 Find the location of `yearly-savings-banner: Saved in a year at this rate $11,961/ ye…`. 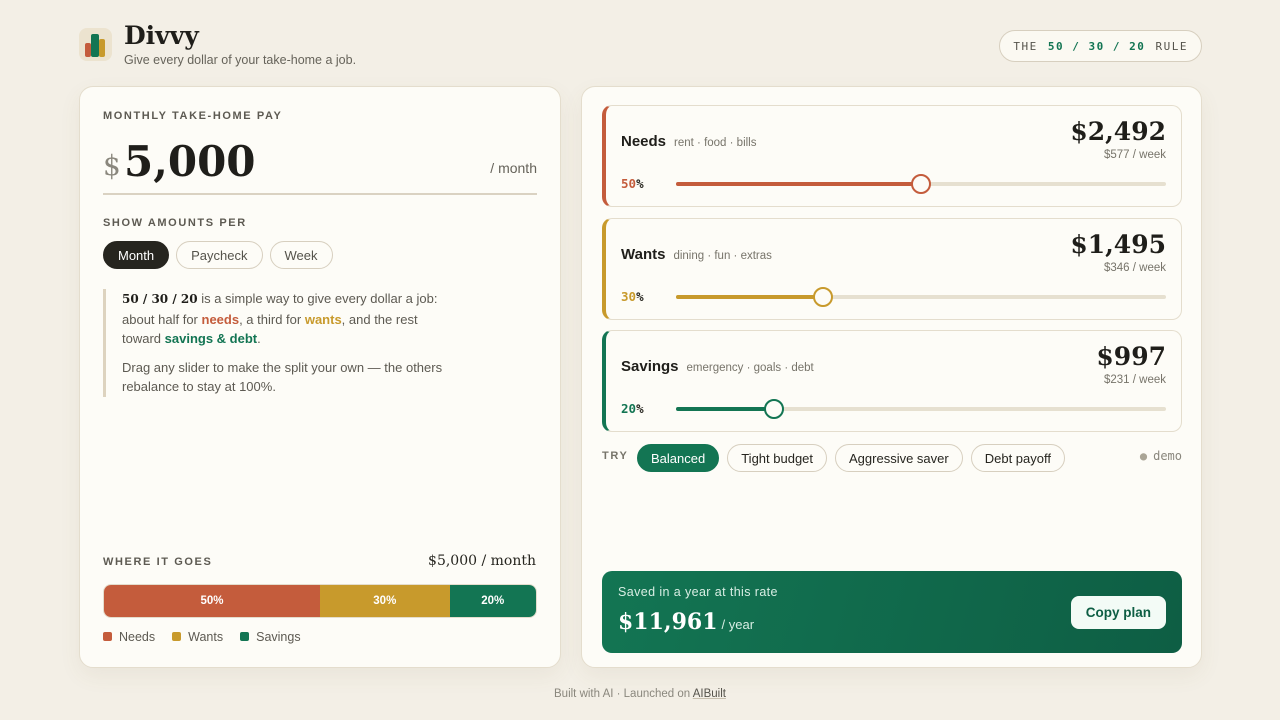

yearly-savings-banner: Saved in a year at this rate $11,961/ ye… is located at coordinates (892, 612).